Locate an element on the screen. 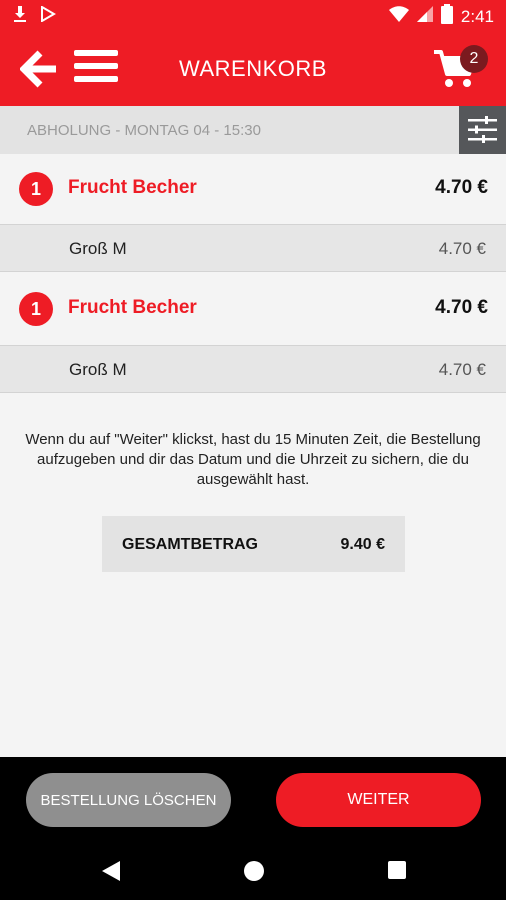 This screenshot has width=506, height=900. filter-button is located at coordinates (482, 130).